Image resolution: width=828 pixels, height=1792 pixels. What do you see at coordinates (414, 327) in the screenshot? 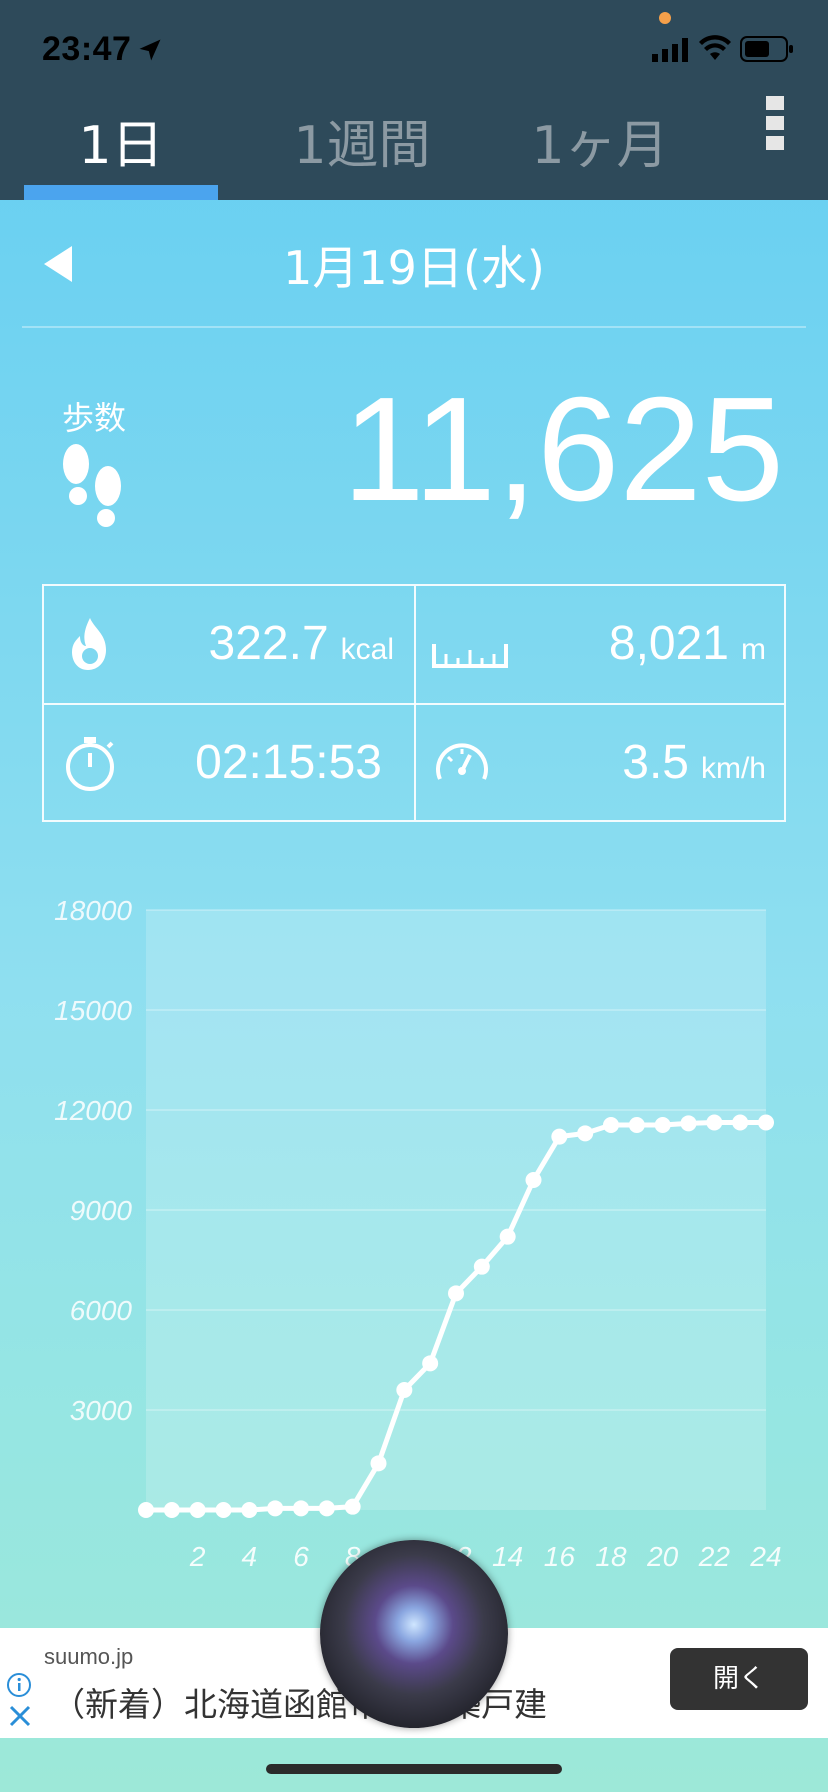
I see `divider` at bounding box center [414, 327].